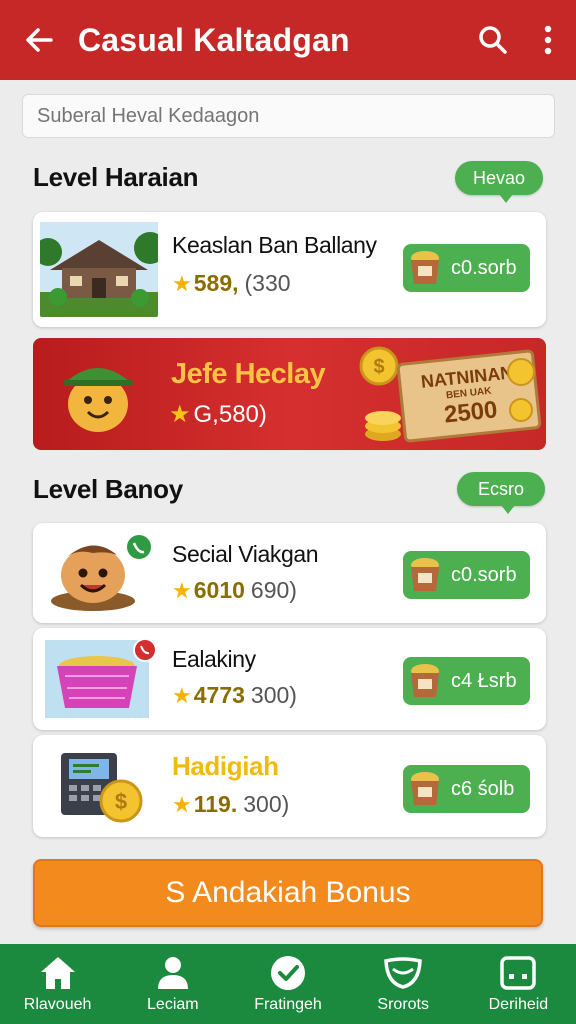 This screenshot has width=576, height=1024. What do you see at coordinates (484, 680) in the screenshot?
I see `claim-button-label: c4 Łsrb` at bounding box center [484, 680].